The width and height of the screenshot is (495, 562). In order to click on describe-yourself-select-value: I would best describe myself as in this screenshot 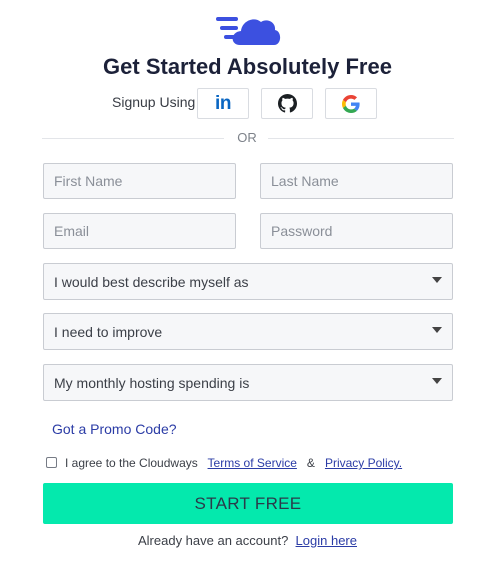, I will do `click(151, 281)`.